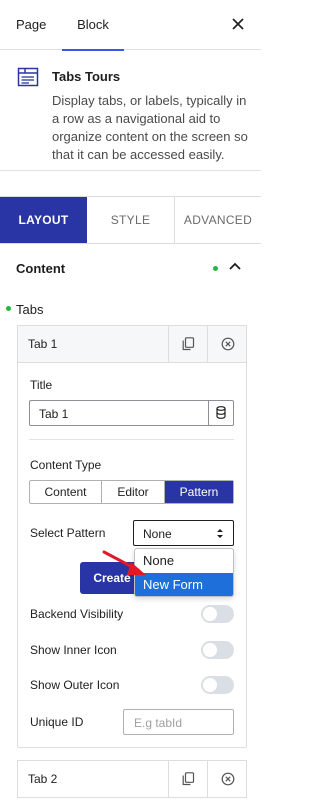 The width and height of the screenshot is (320, 812). I want to click on unique-id-input: E.g tabId, so click(178, 722).